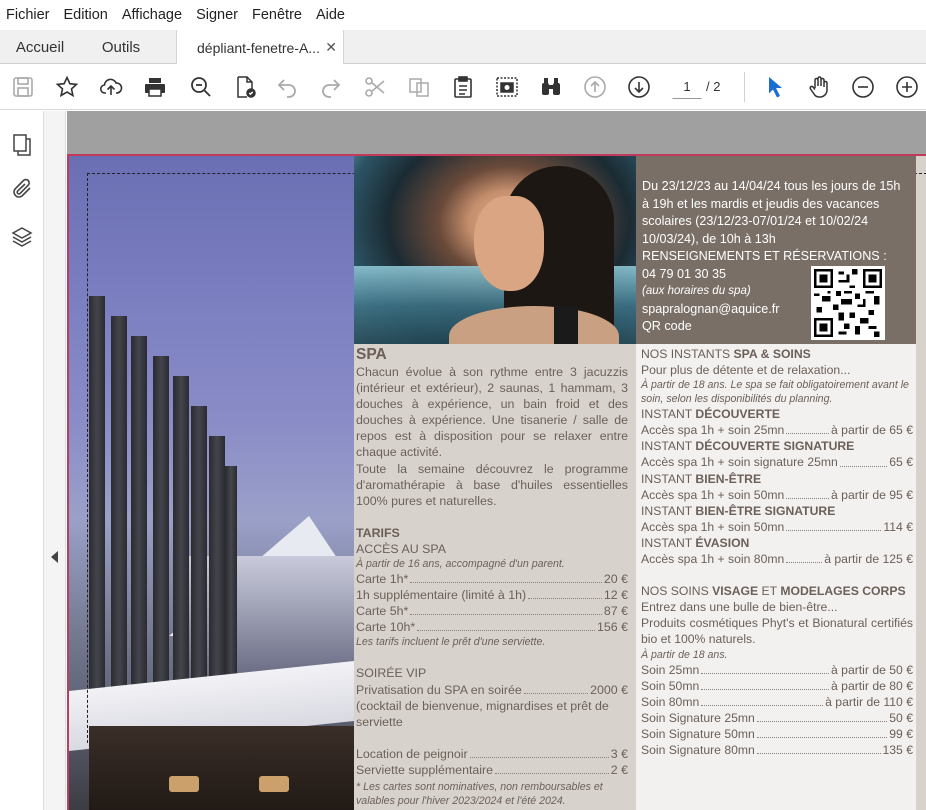 Image resolution: width=926 pixels, height=810 pixels. What do you see at coordinates (287, 87) in the screenshot?
I see `undo-icon` at bounding box center [287, 87].